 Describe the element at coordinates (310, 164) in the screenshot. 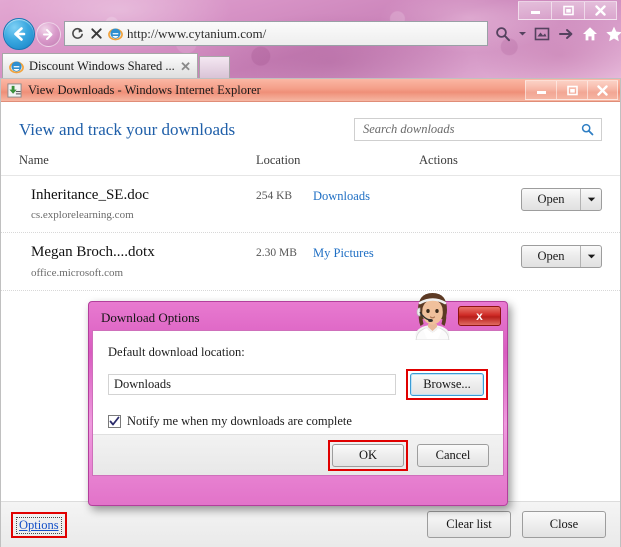

I see `downloads-column-headers: Name Location Actions` at that location.